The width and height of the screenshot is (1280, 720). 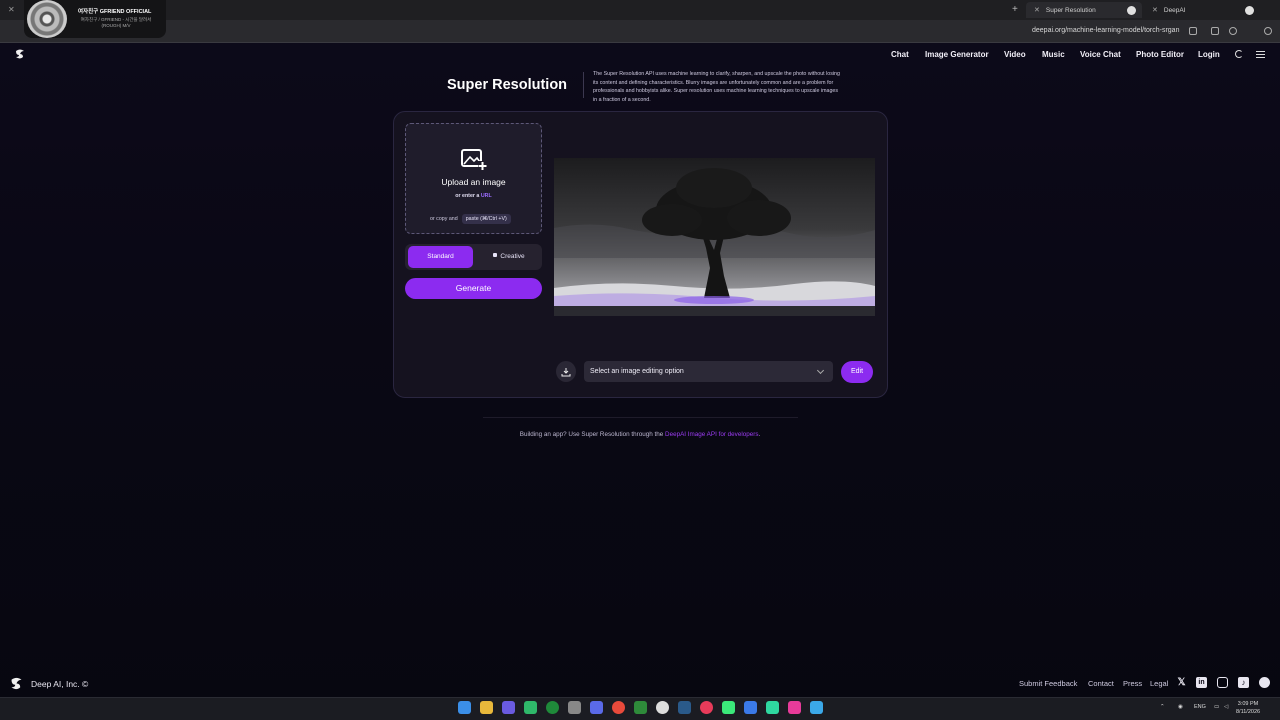 What do you see at coordinates (507, 85) in the screenshot?
I see `page-title: Super Resolution` at bounding box center [507, 85].